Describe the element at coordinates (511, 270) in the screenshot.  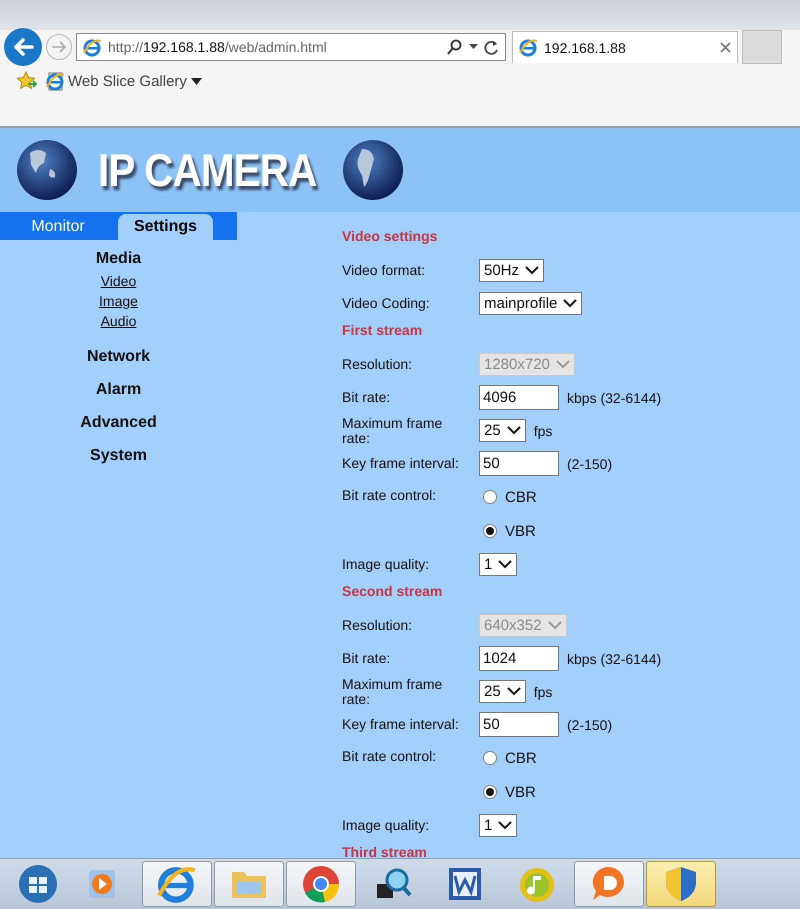
I see `dropdown: 50Hz` at that location.